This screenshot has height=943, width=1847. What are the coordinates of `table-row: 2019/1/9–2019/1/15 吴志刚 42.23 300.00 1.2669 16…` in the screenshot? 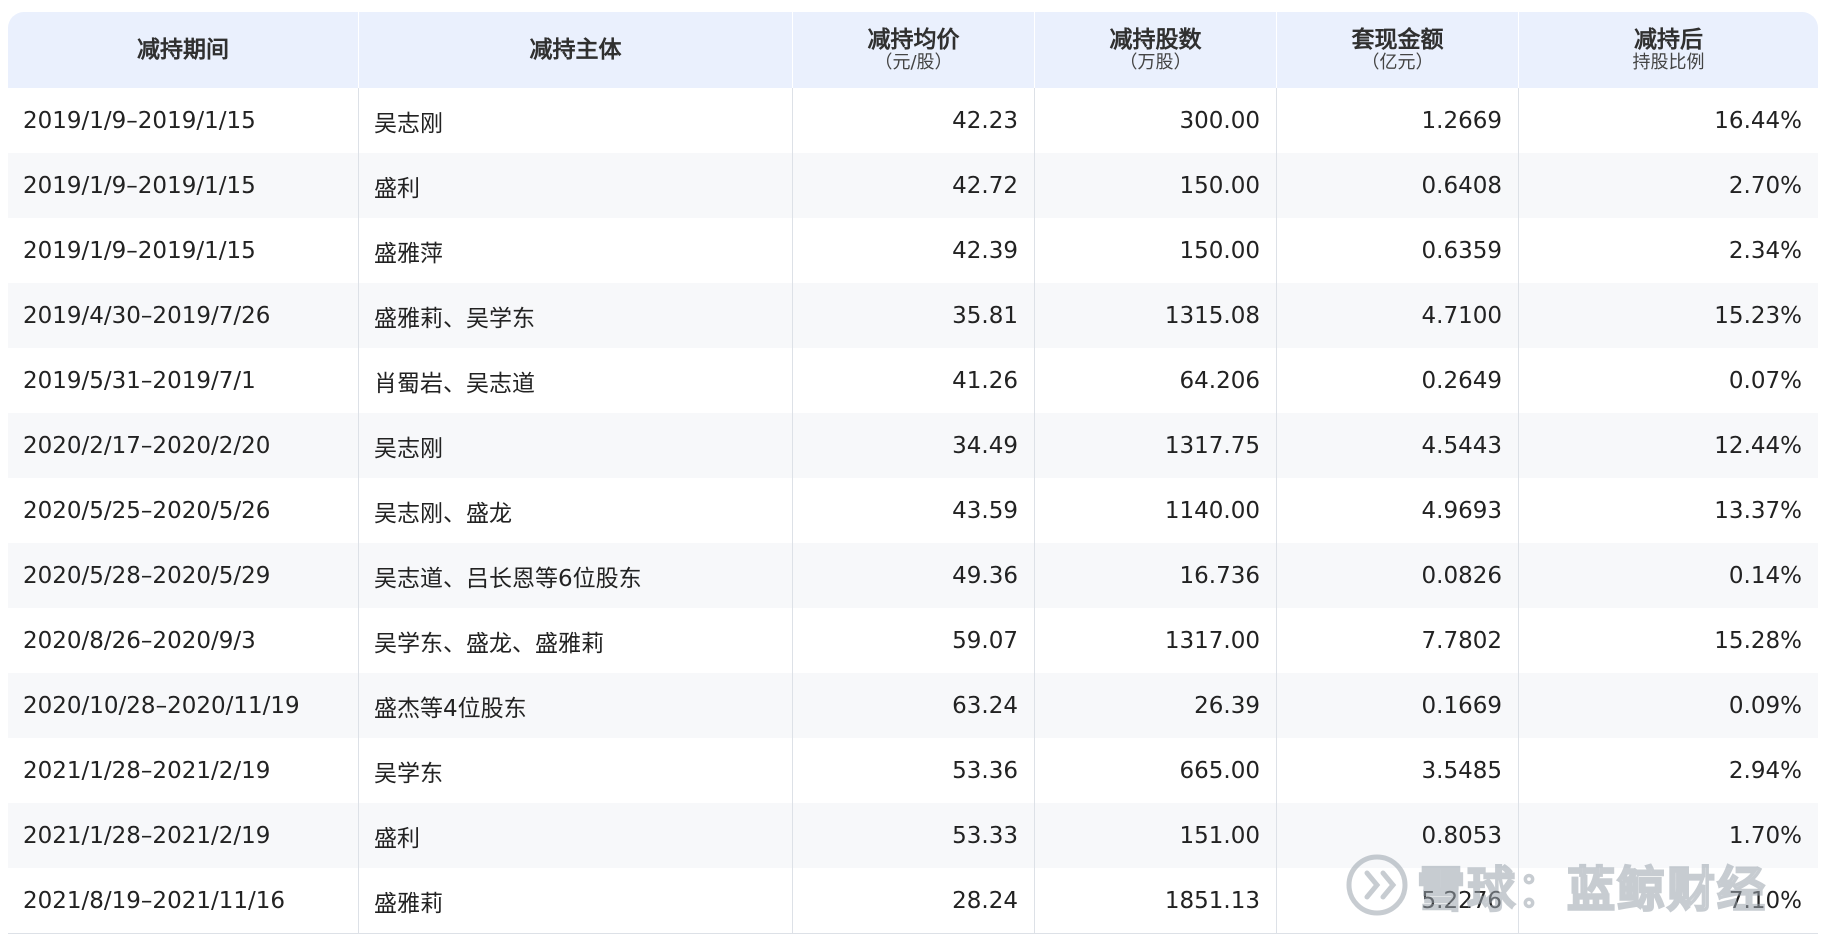 It's located at (913, 120).